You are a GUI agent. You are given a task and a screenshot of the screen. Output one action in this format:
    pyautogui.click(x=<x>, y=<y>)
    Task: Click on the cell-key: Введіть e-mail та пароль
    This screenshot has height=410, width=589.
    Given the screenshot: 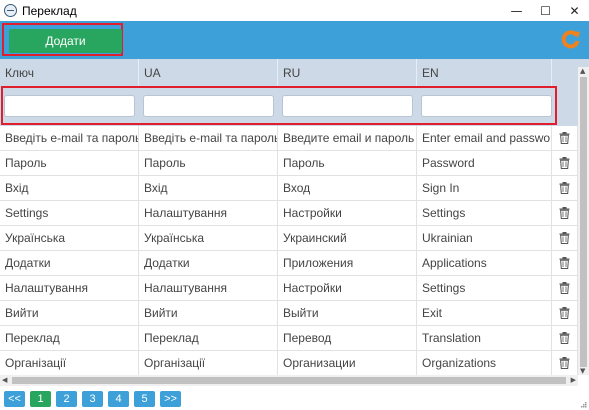 What is the action you would take?
    pyautogui.click(x=69, y=138)
    